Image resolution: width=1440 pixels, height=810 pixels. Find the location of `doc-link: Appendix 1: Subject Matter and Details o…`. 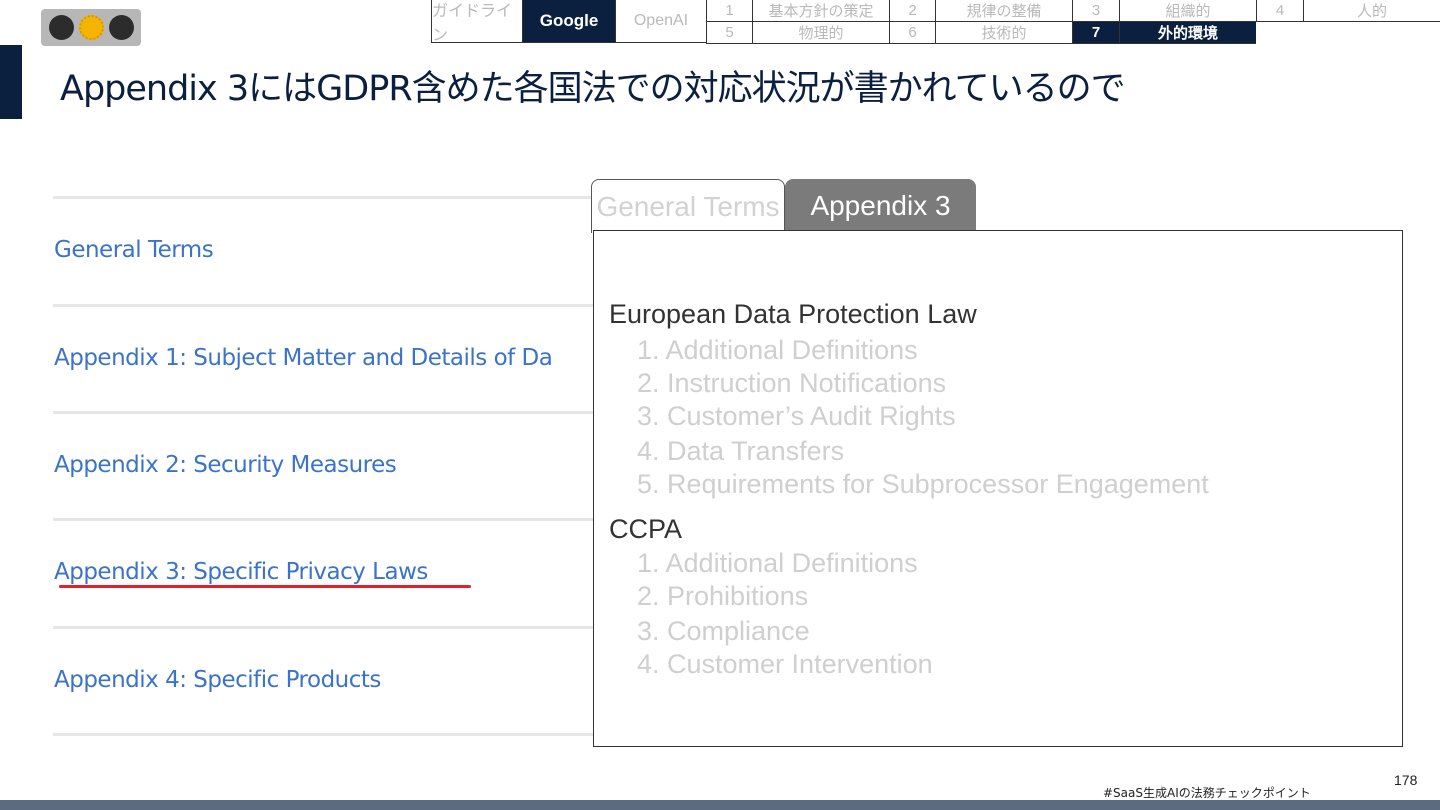

doc-link: Appendix 1: Subject Matter and Details o… is located at coordinates (303, 358).